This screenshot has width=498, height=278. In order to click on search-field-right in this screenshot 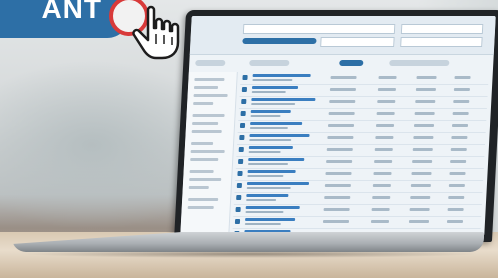, I will do `click(442, 29)`.